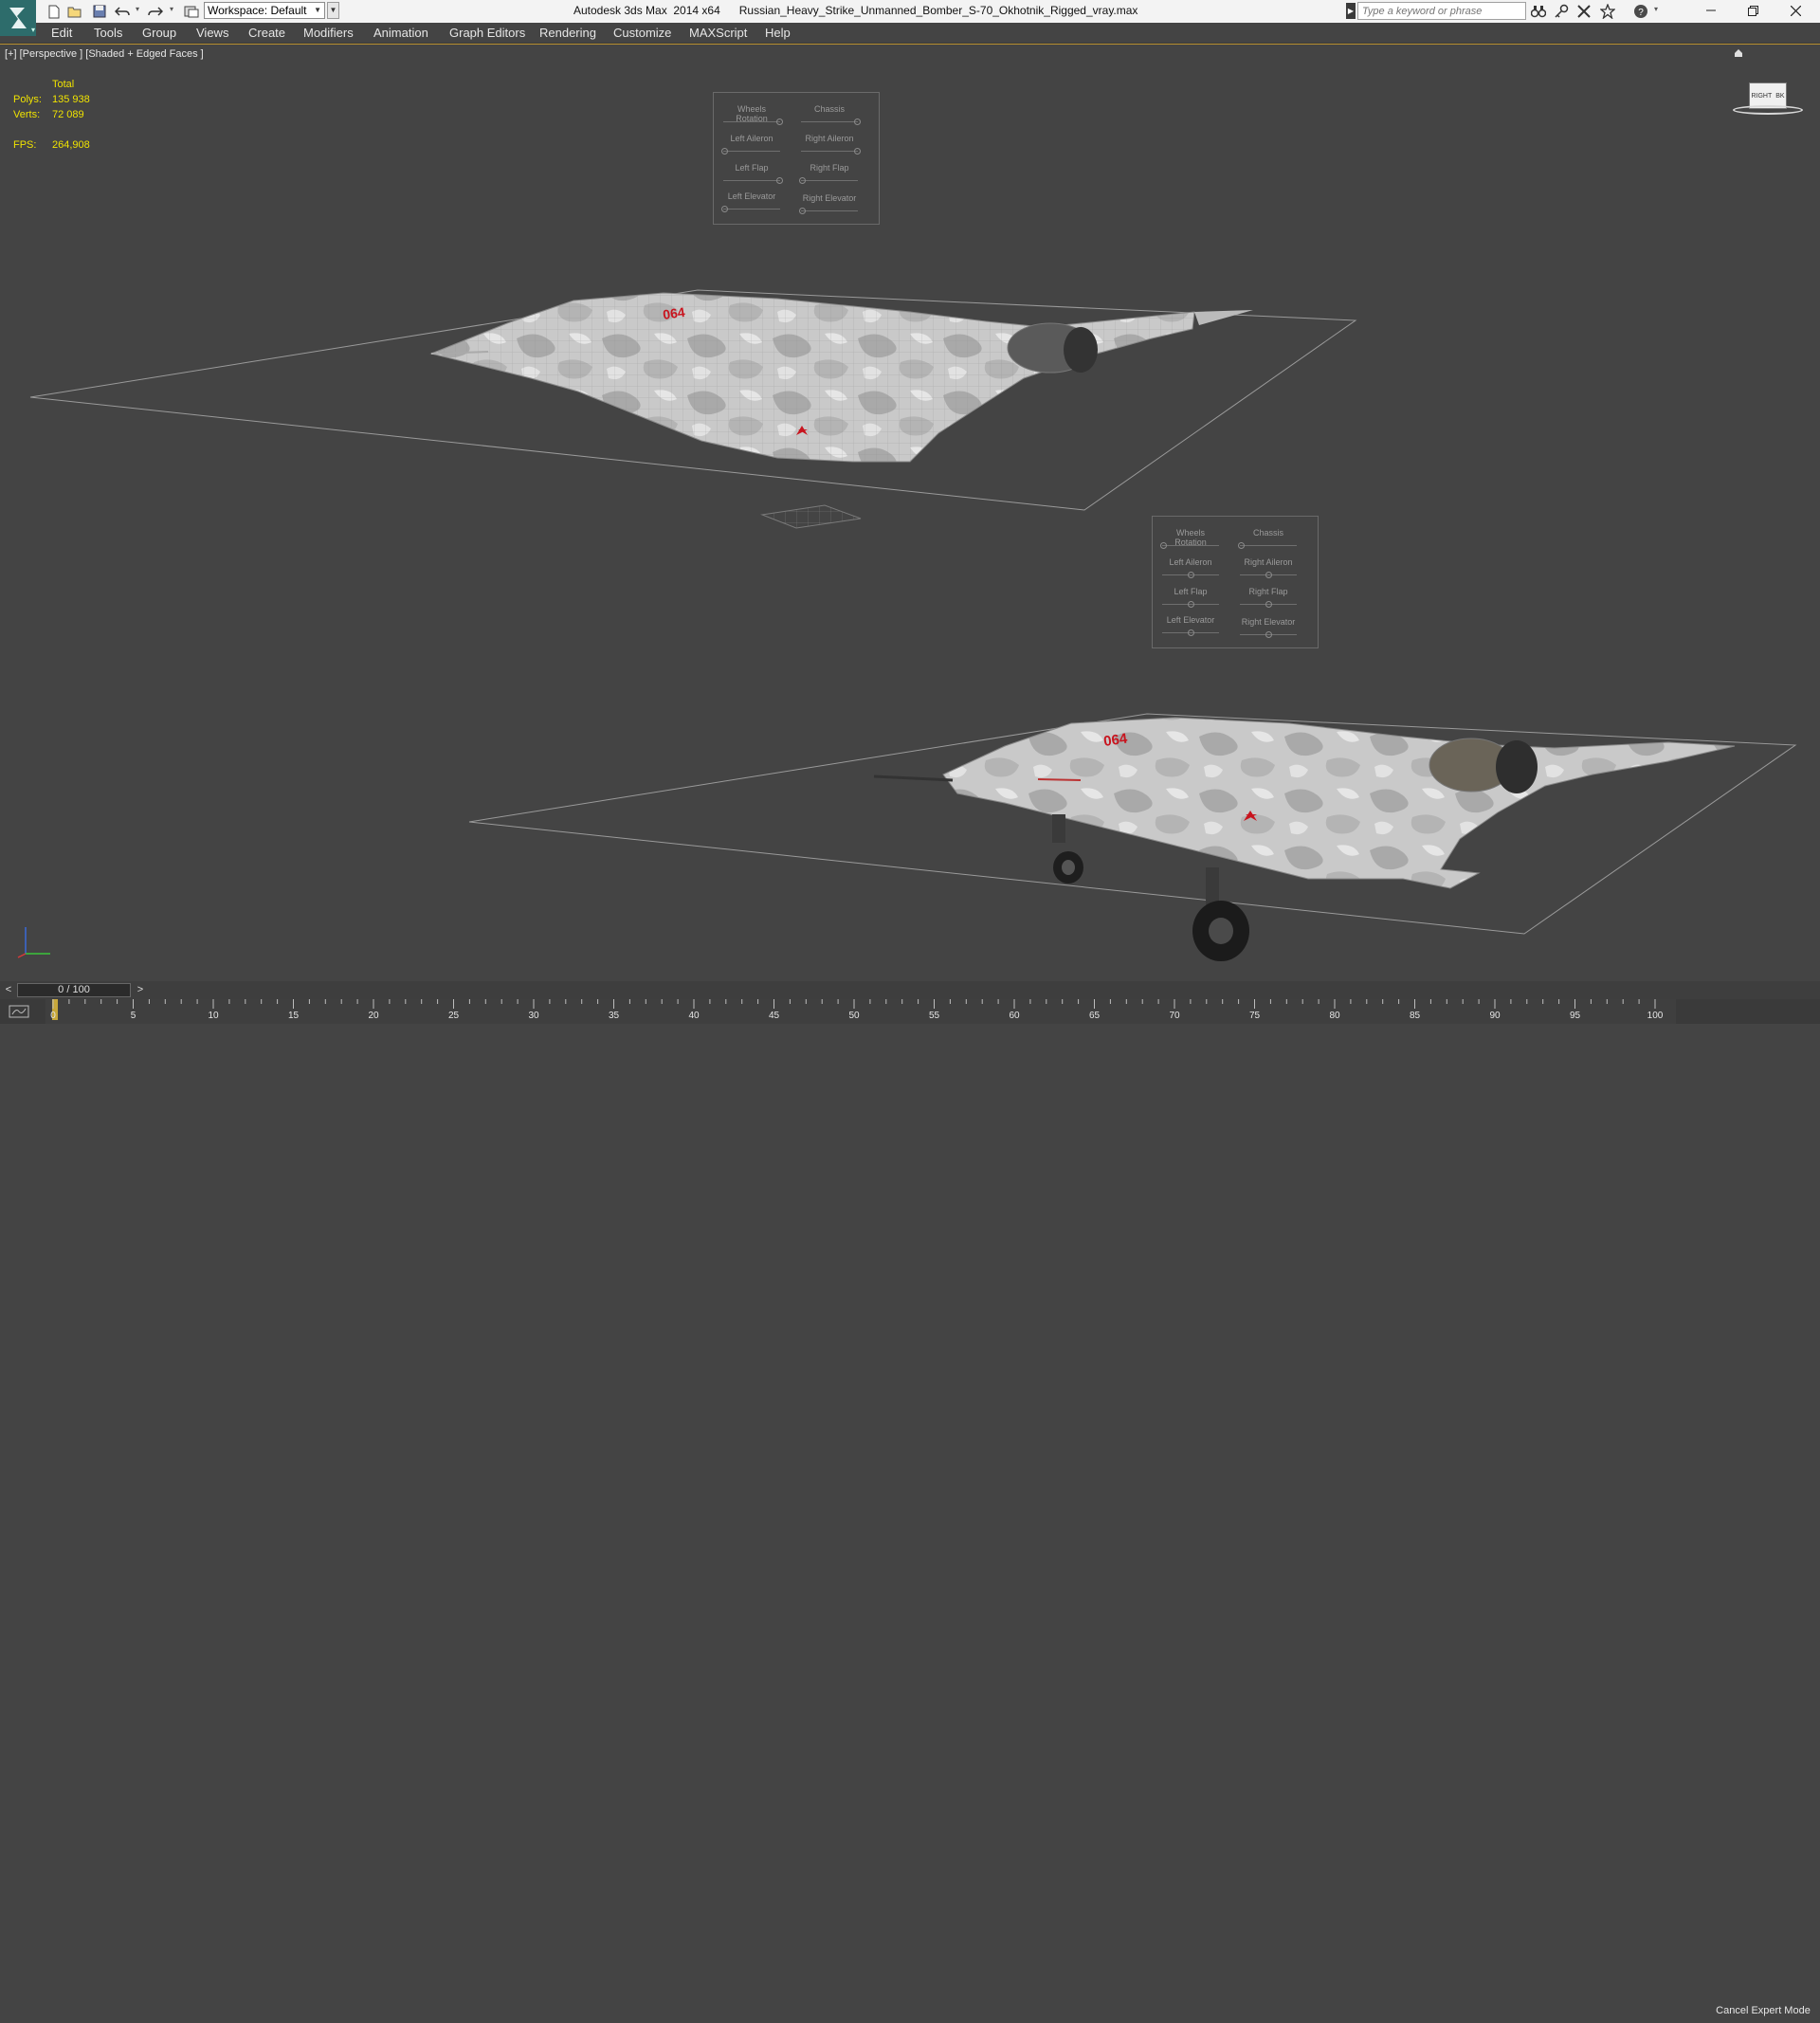  Describe the element at coordinates (1768, 110) in the screenshot. I see `viewcube-compass-ring` at that location.